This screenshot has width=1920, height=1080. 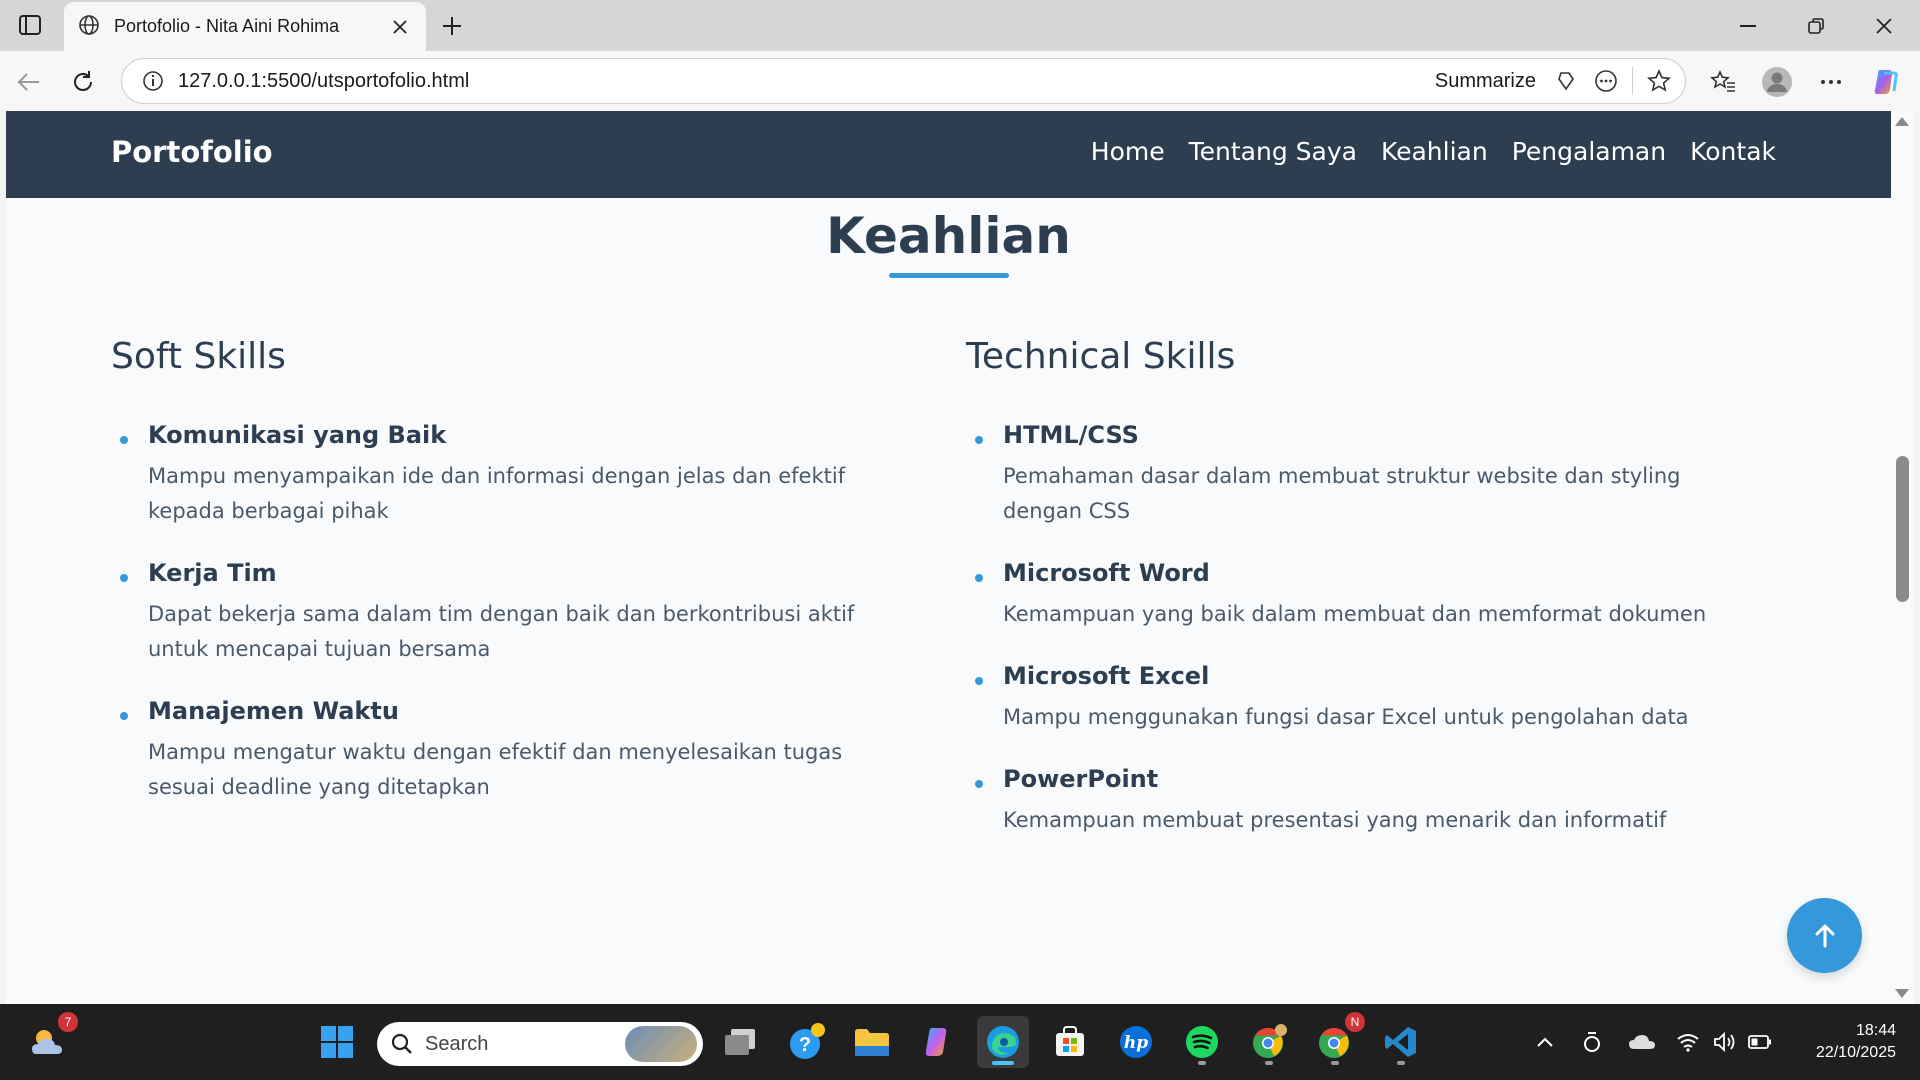 I want to click on settings-more-icon, so click(x=1831, y=82).